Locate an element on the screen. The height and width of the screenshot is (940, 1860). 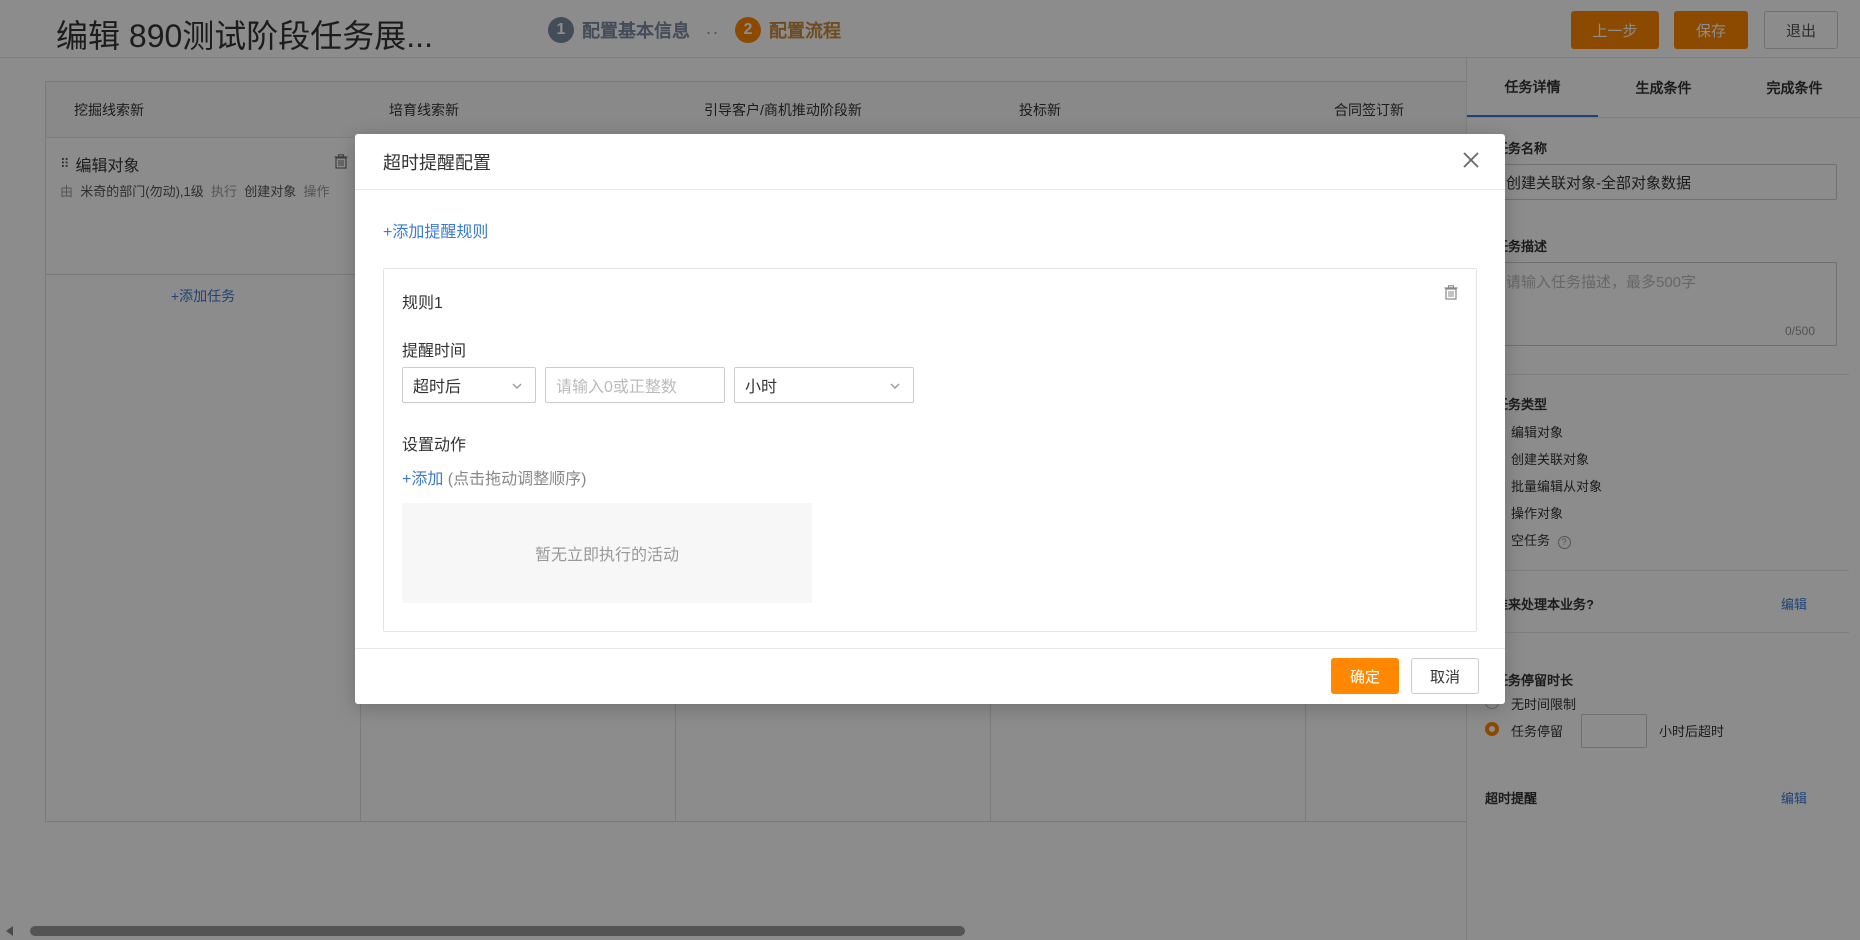
rule-title: 规则1 is located at coordinates (422, 303).